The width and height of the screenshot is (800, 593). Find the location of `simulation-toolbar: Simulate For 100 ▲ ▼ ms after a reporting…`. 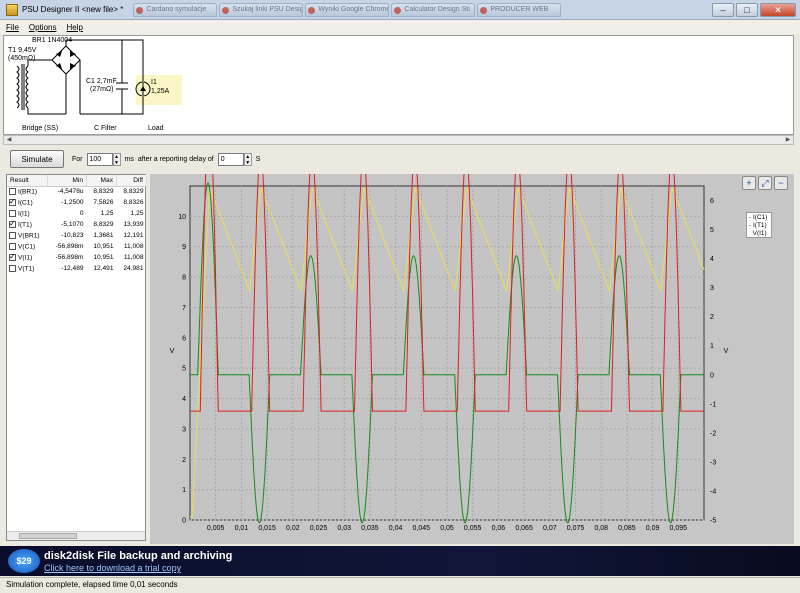

simulation-toolbar: Simulate For 100 ▲ ▼ ms after a reporting… is located at coordinates (400, 159).